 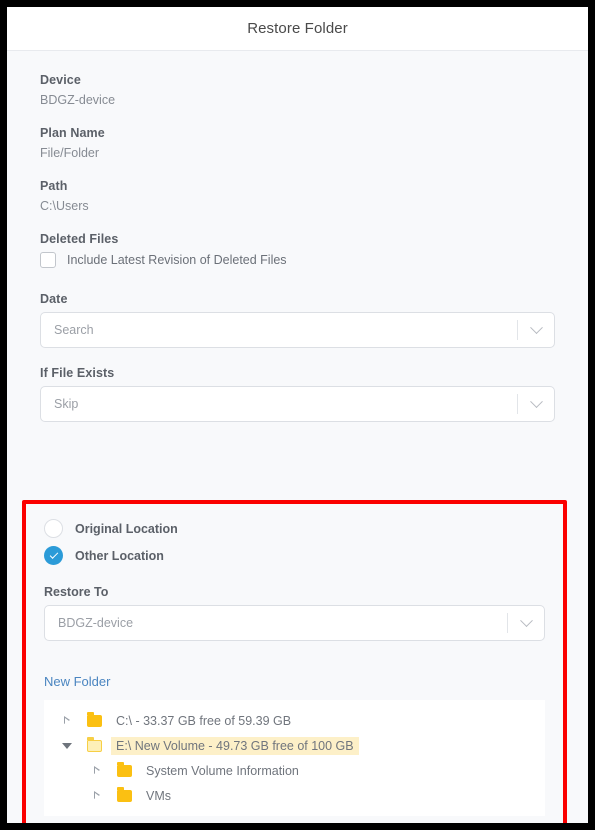 What do you see at coordinates (294, 555) in the screenshot?
I see `other-location-row: Other Location` at bounding box center [294, 555].